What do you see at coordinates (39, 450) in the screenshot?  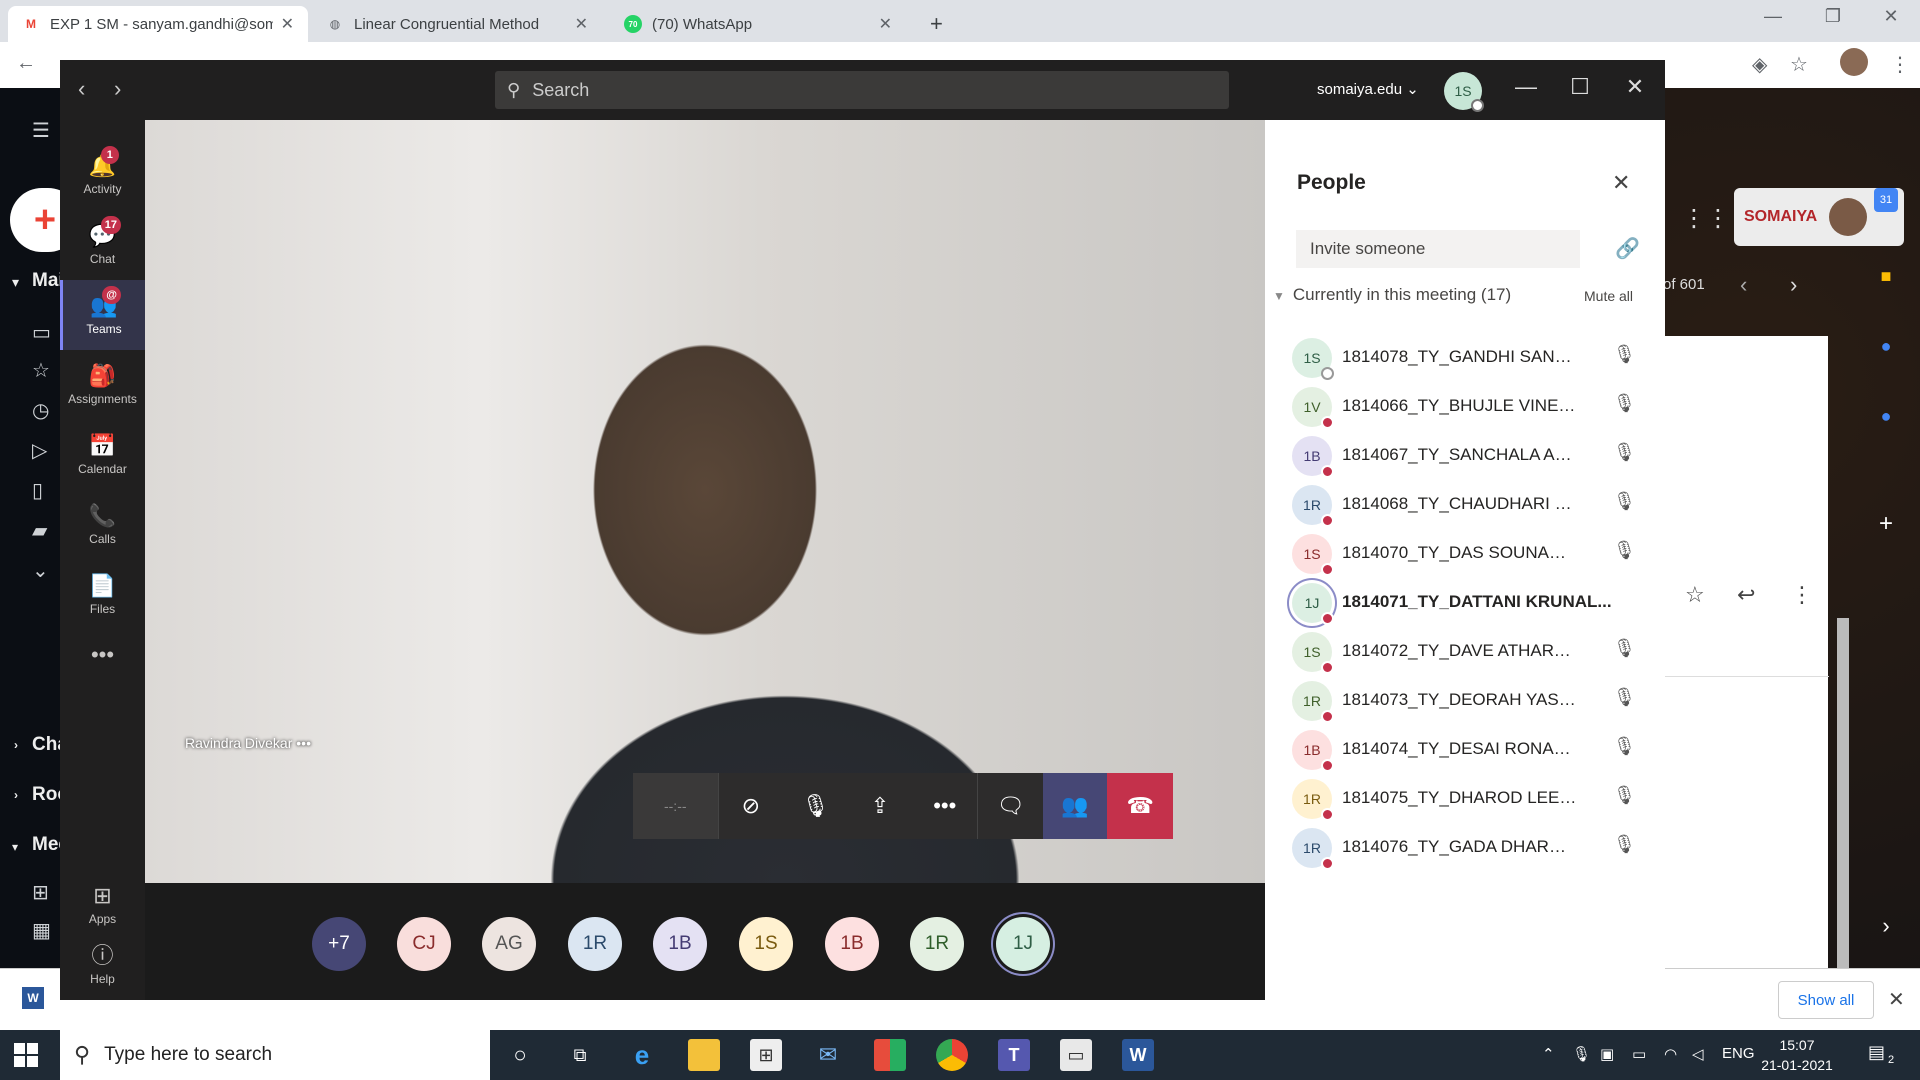 I see `send-icon: ▷` at bounding box center [39, 450].